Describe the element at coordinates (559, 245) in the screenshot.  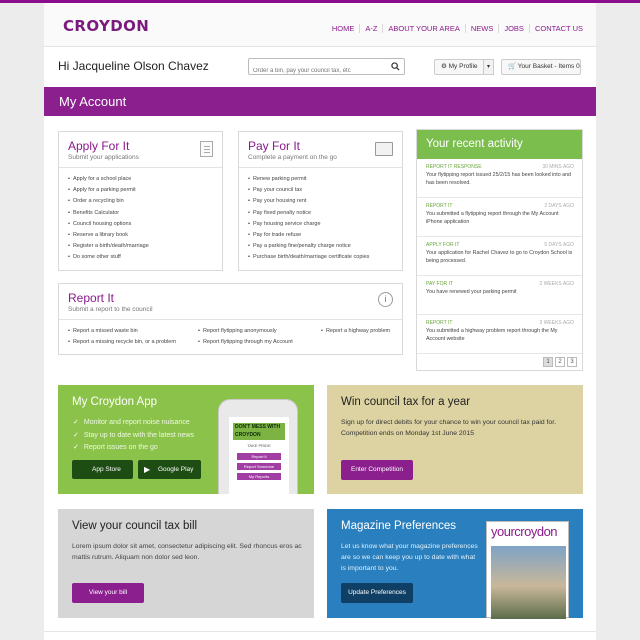
I see `activity-date: 5 DAYS AGO` at that location.